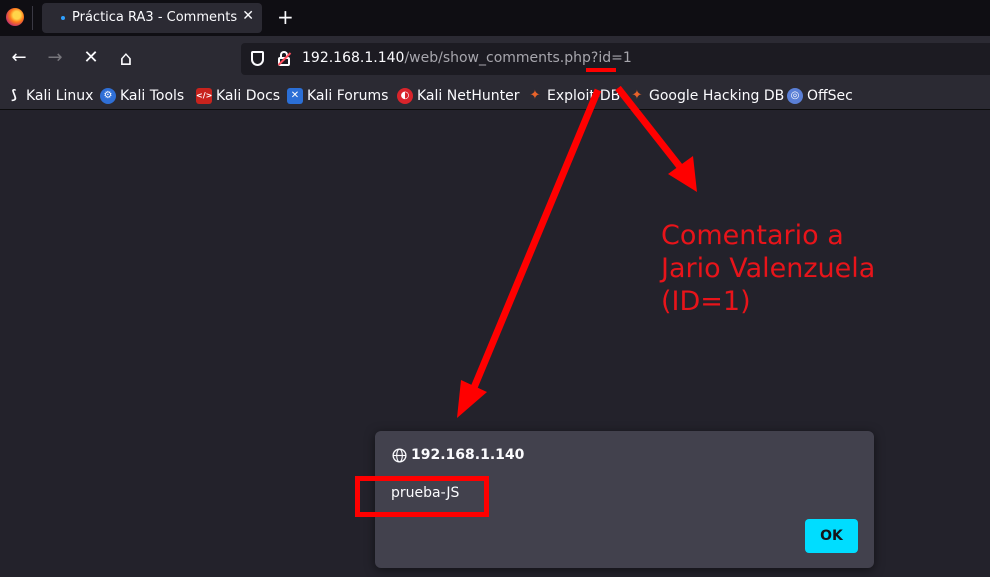  What do you see at coordinates (32, 18) in the screenshot?
I see `tab-separator` at bounding box center [32, 18].